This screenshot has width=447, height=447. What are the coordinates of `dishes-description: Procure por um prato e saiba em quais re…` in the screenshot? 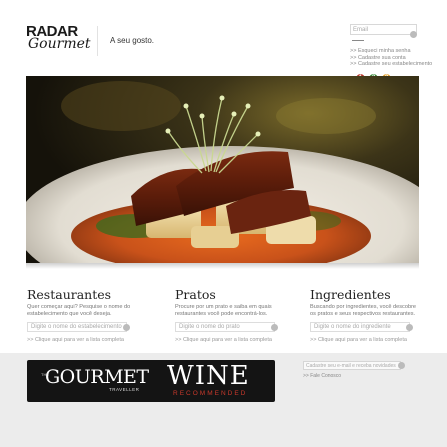 It's located at (223, 310).